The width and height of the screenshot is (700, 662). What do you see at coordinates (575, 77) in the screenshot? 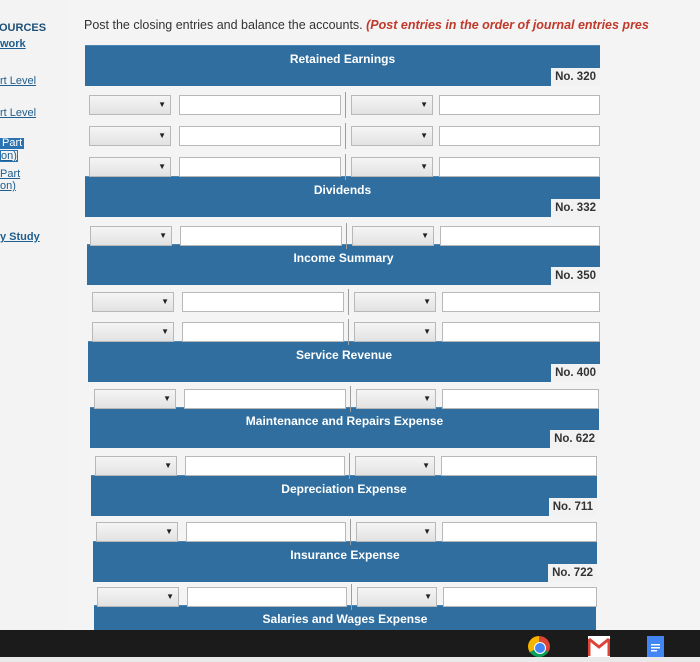
I see `account-number: No. 320` at bounding box center [575, 77].